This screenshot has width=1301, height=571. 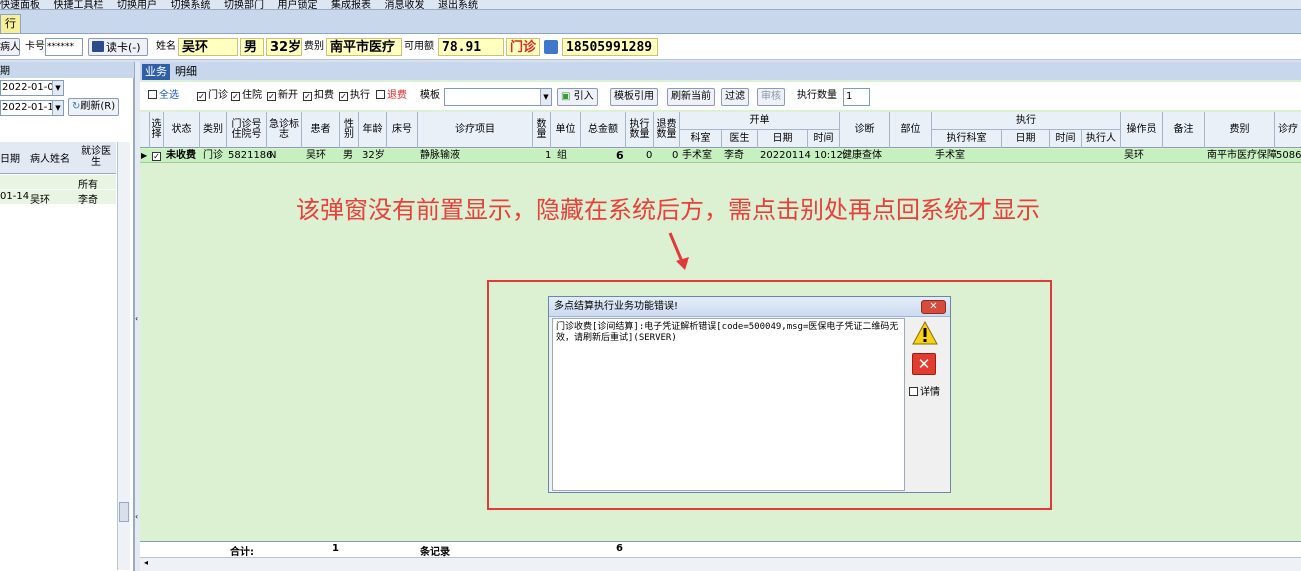 I want to click on footer-qty-sum: 1, so click(x=335, y=548).